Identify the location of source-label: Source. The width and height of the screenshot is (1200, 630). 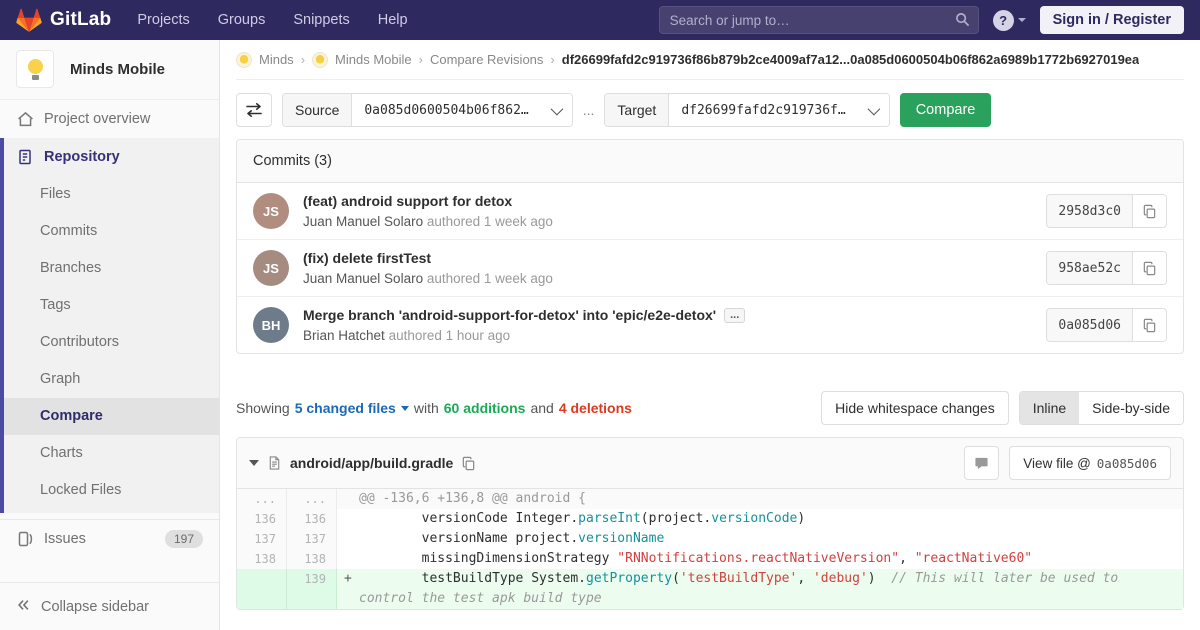
(318, 110).